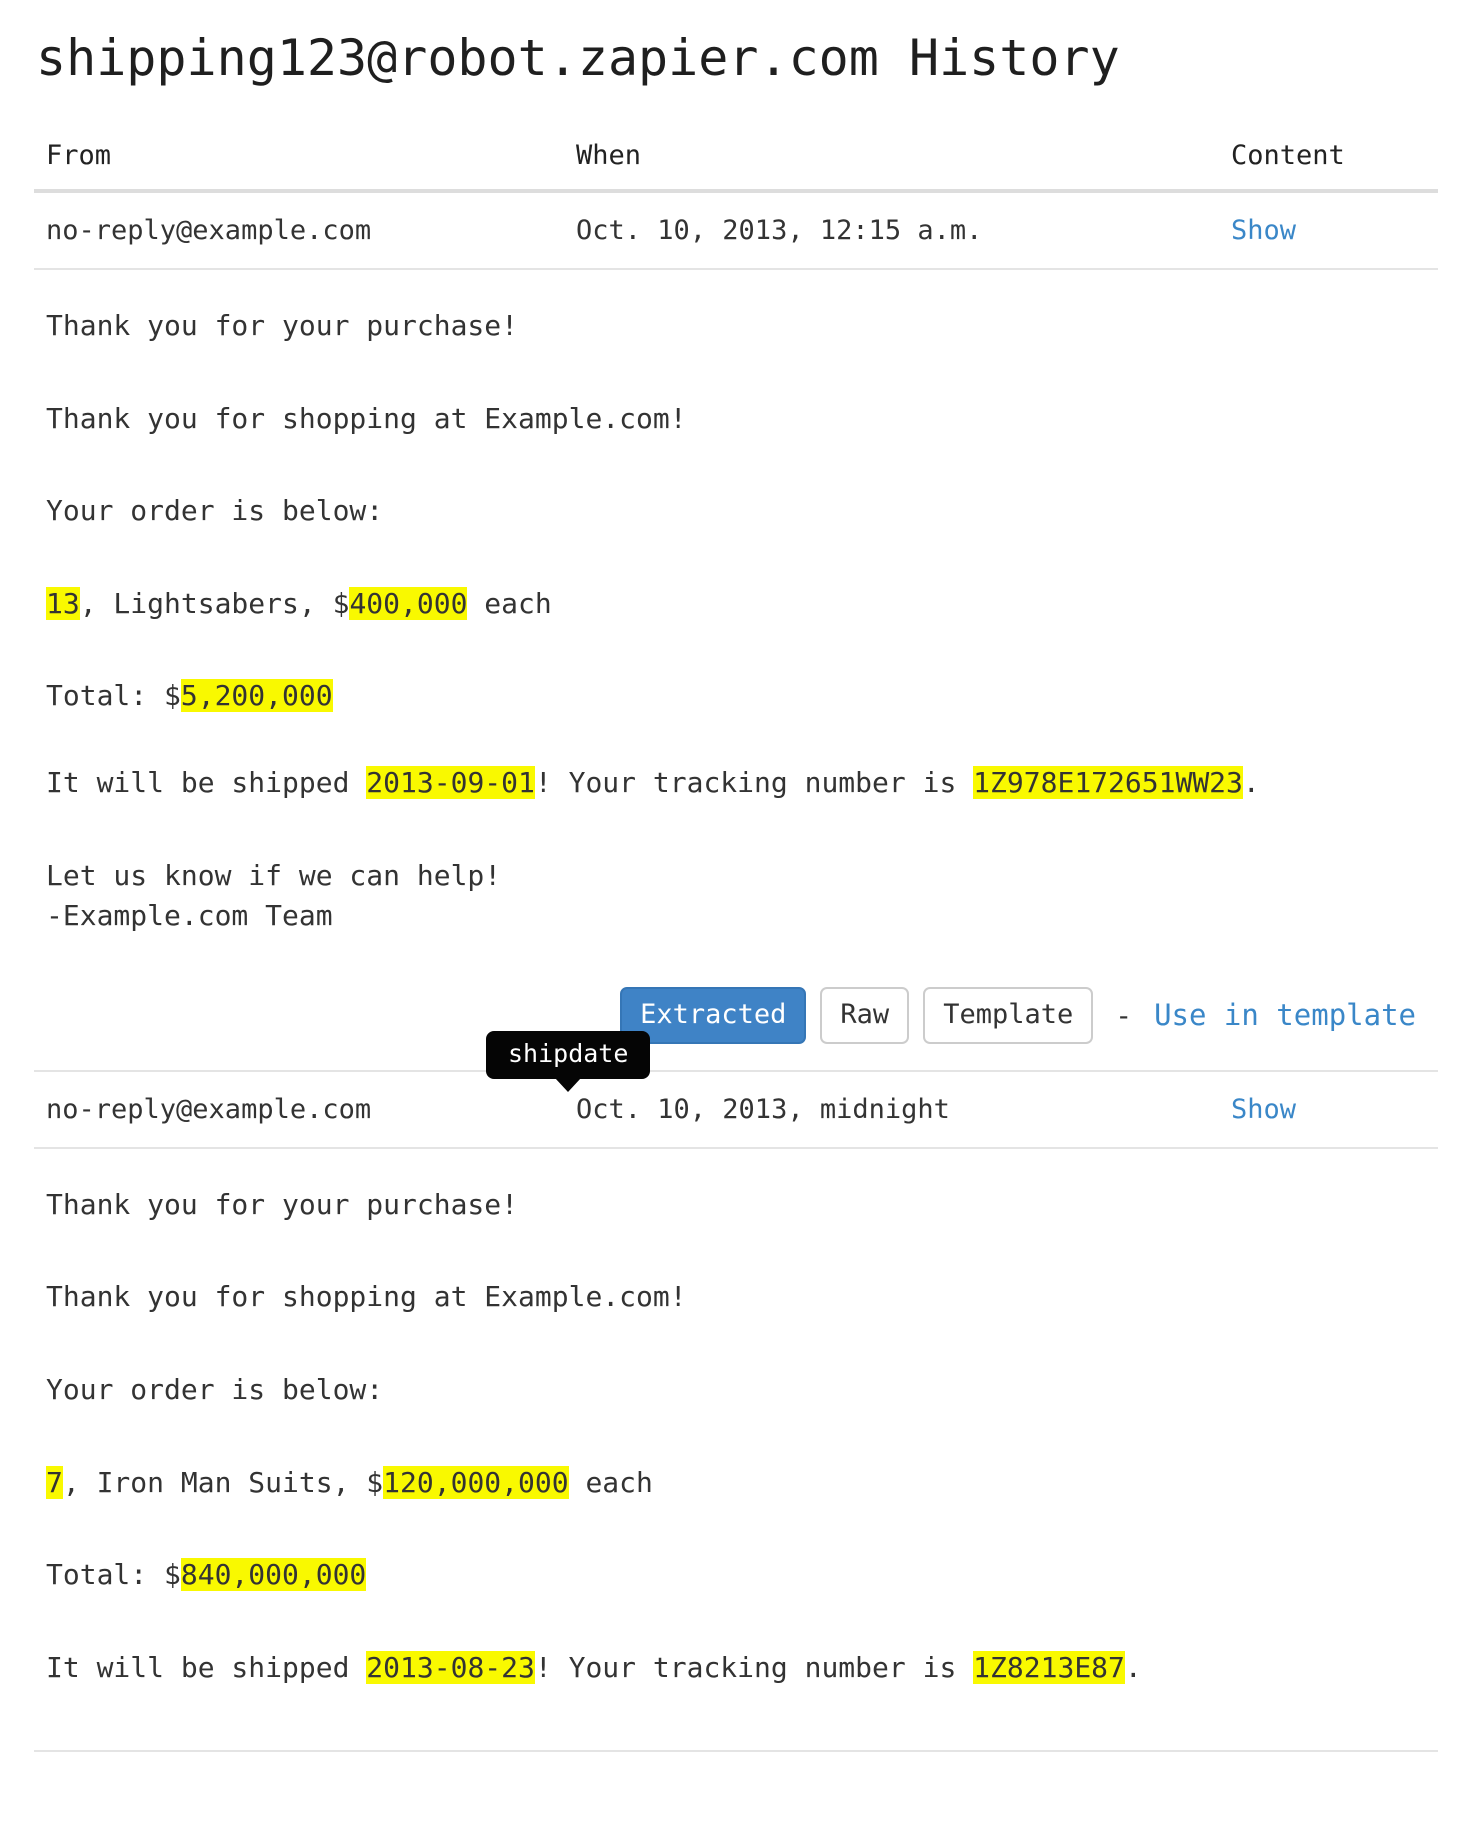  I want to click on order-item-text: , Lightsabers, $, so click(214, 603).